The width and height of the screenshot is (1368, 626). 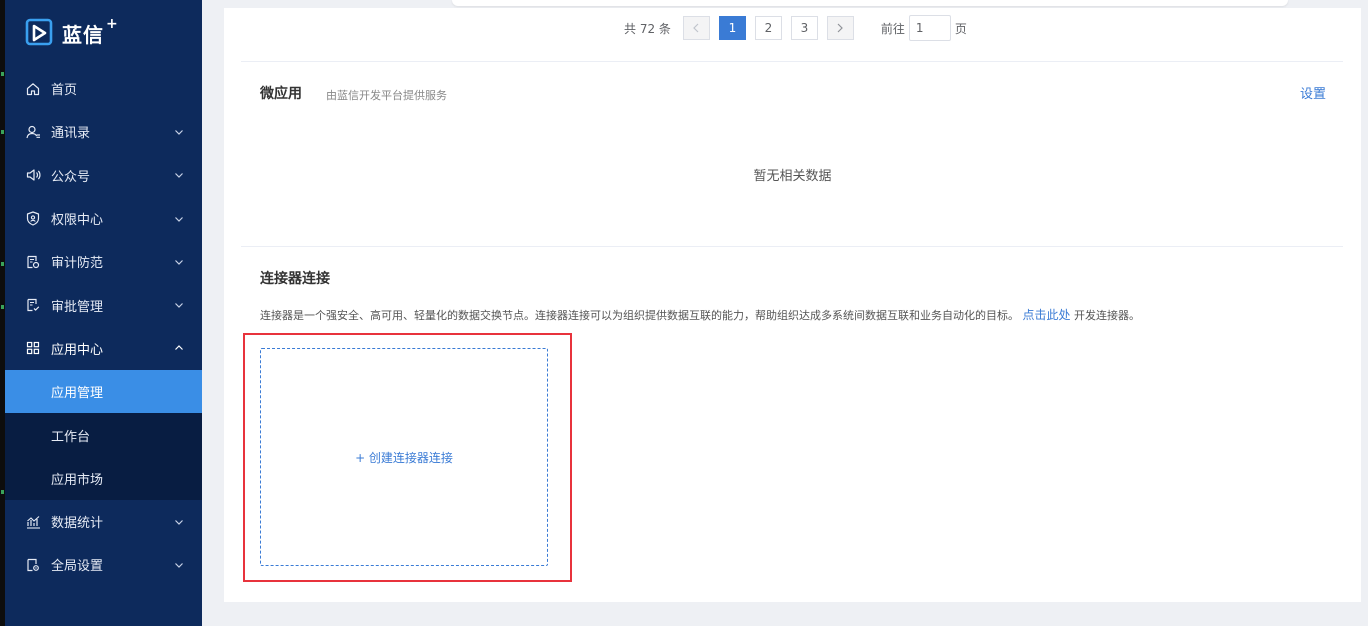 I want to click on grid-icon, so click(x=33, y=348).